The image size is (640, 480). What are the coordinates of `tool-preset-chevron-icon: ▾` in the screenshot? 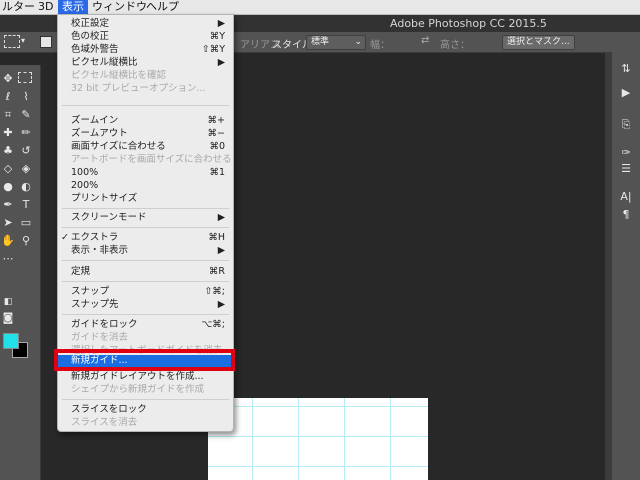 It's located at (23, 40).